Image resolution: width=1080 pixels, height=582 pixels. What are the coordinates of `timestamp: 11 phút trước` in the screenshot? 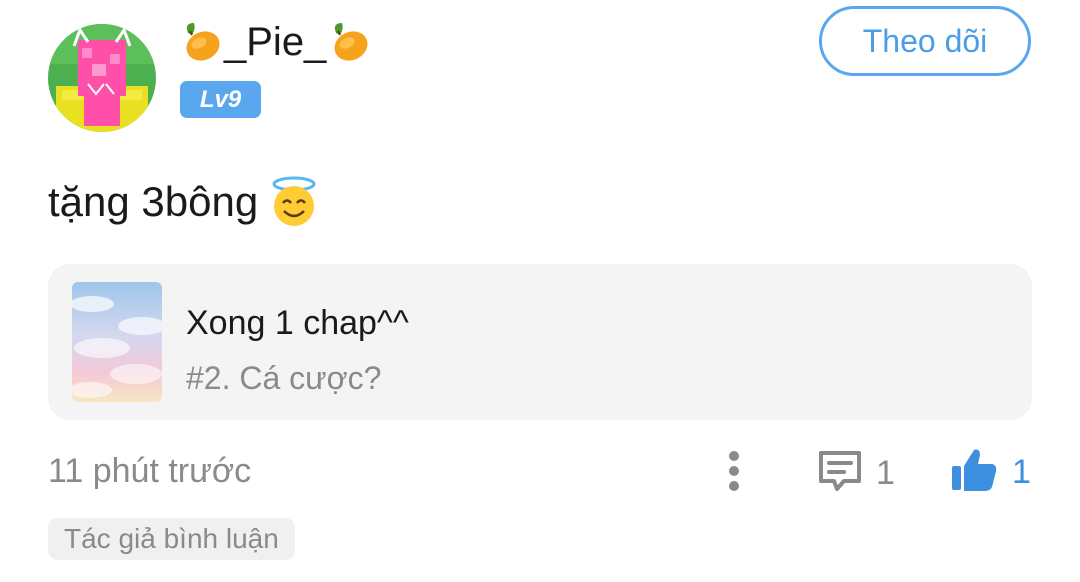 It's located at (150, 471).